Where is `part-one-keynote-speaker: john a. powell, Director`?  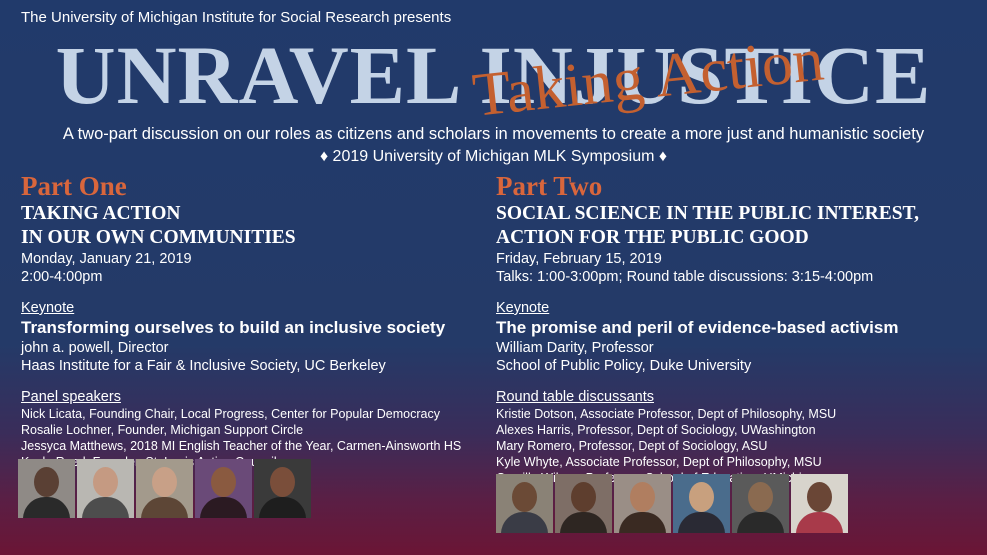
part-one-keynote-speaker: john a. powell, Director is located at coordinates (95, 348).